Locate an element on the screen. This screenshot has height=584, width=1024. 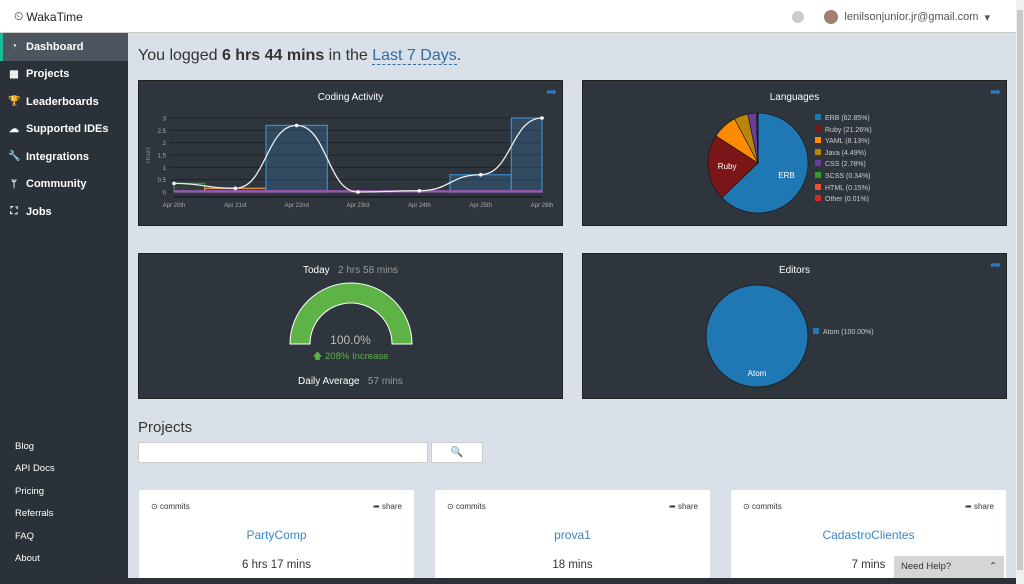
need-help-widget: Need Help? ⌃ is located at coordinates (949, 567).